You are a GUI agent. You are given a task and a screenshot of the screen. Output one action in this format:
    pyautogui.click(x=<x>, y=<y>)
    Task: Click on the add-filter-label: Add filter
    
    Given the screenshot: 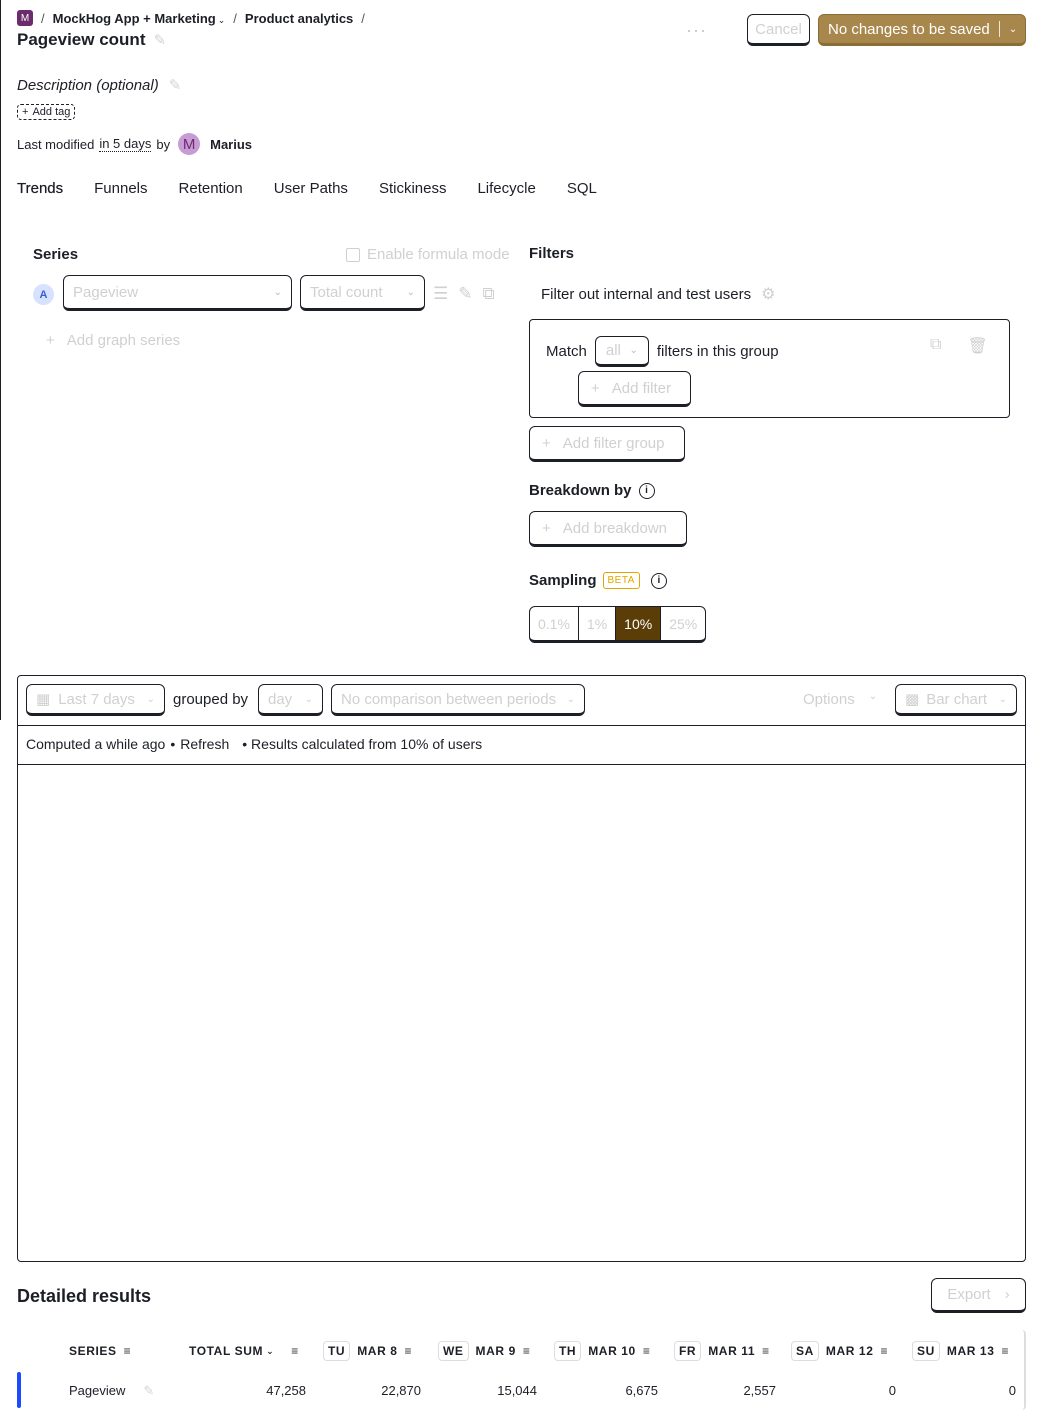 What is the action you would take?
    pyautogui.click(x=641, y=388)
    